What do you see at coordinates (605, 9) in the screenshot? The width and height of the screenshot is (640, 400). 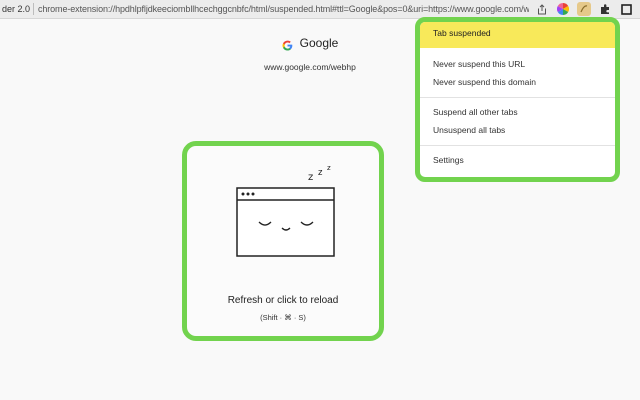 I see `puzzle-icon` at bounding box center [605, 9].